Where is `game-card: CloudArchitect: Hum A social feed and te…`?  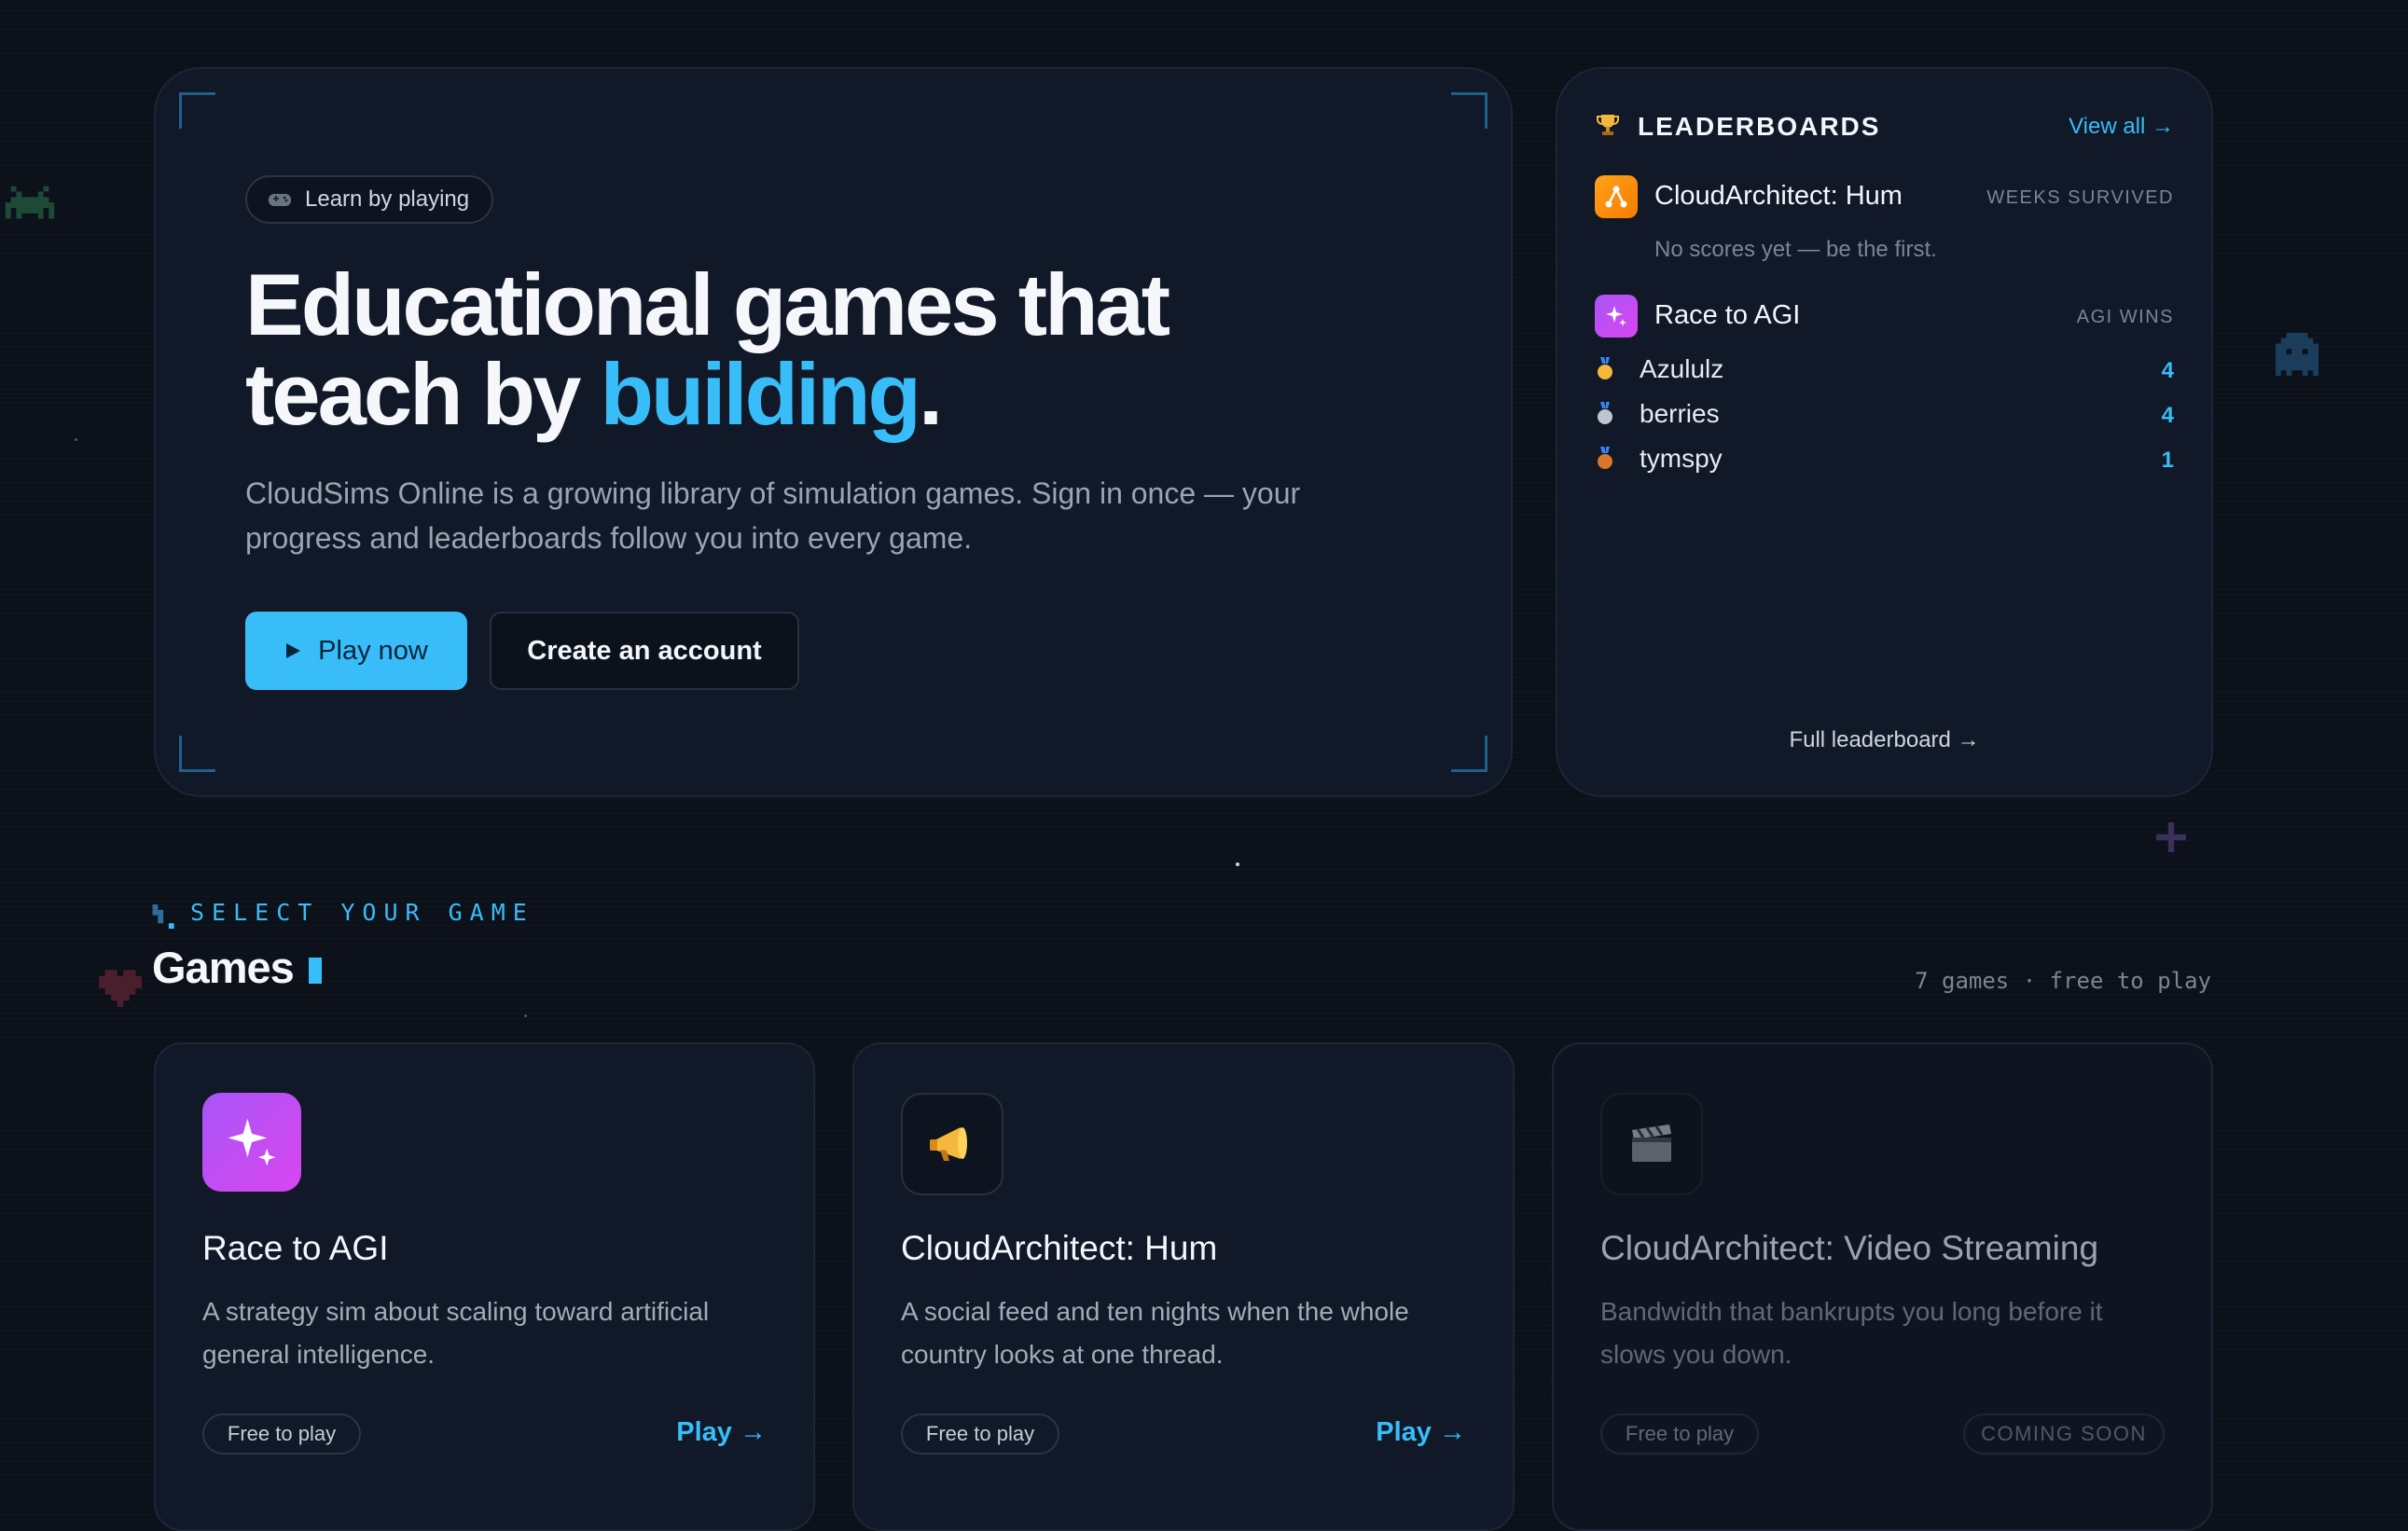
game-card: CloudArchitect: Hum A social feed and te… is located at coordinates (1183, 1287).